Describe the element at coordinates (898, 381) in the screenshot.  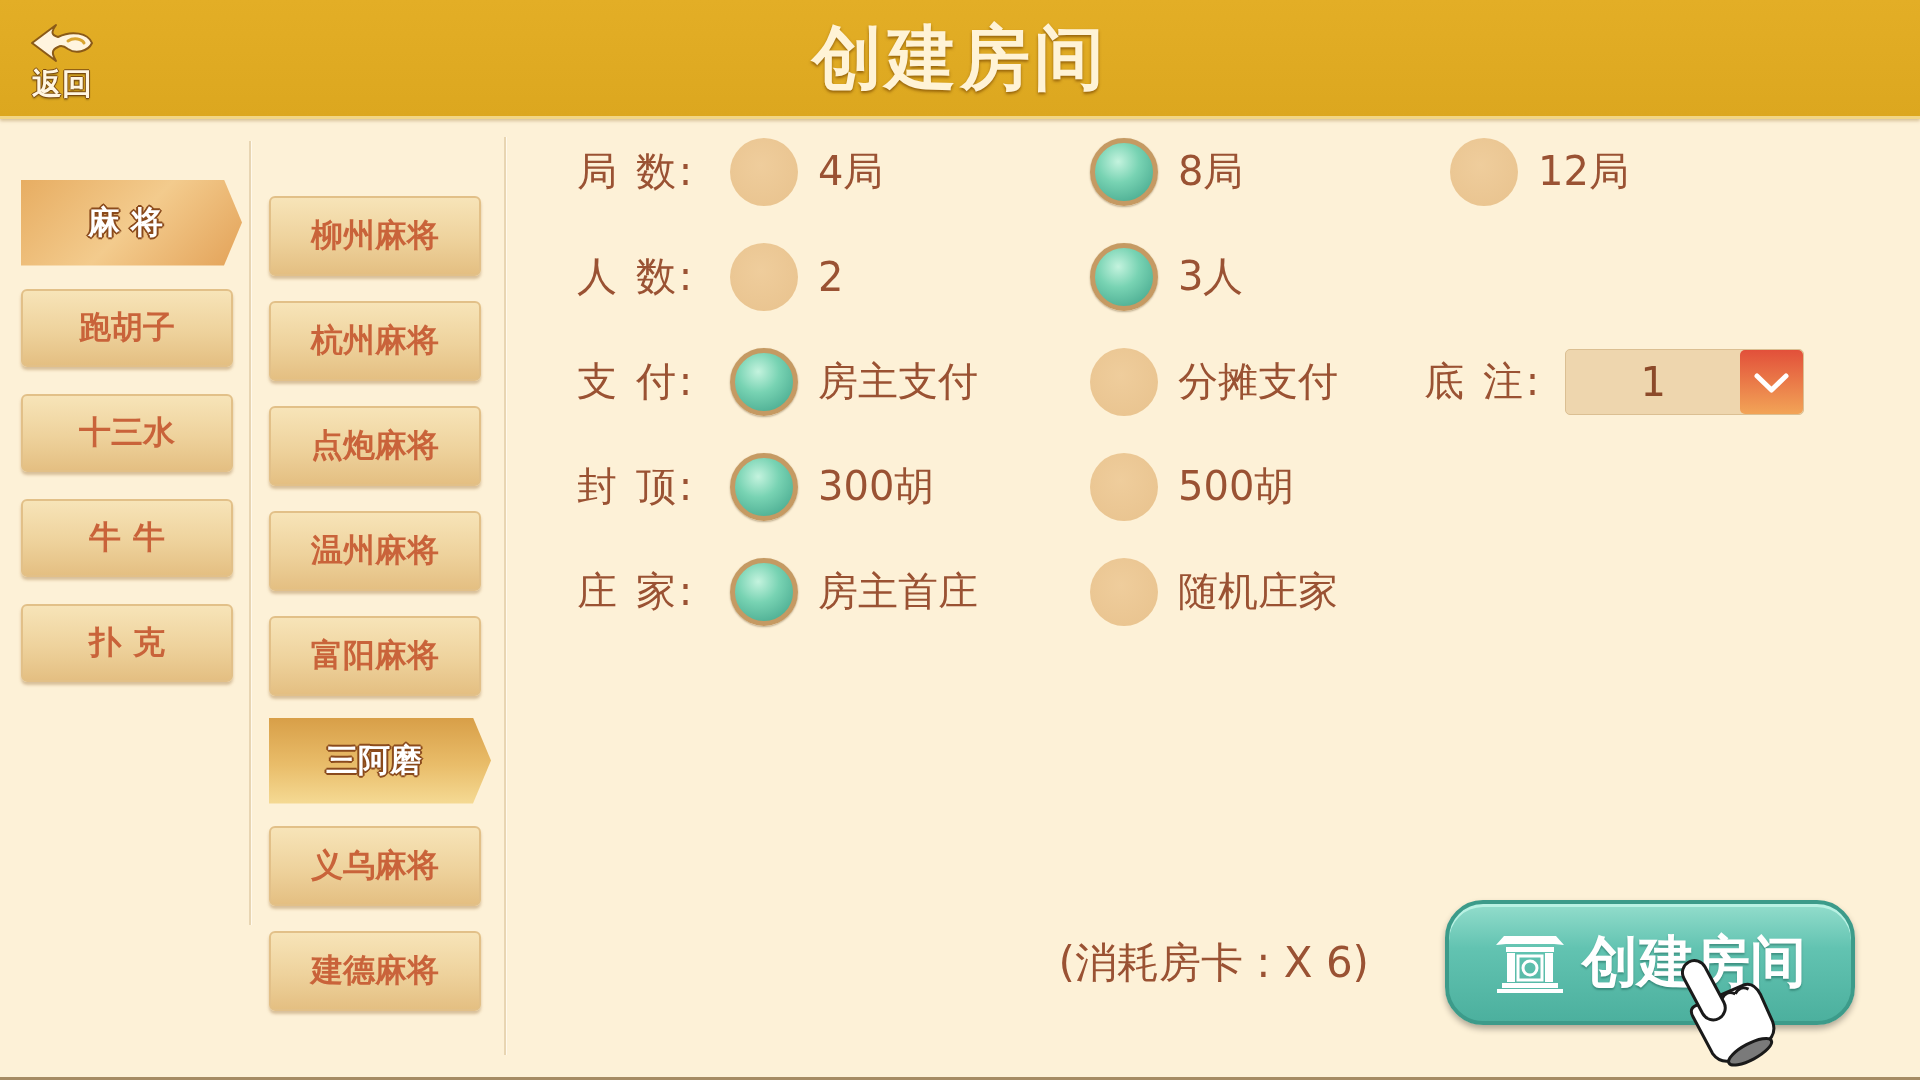
I see `option-text: 房主支付` at that location.